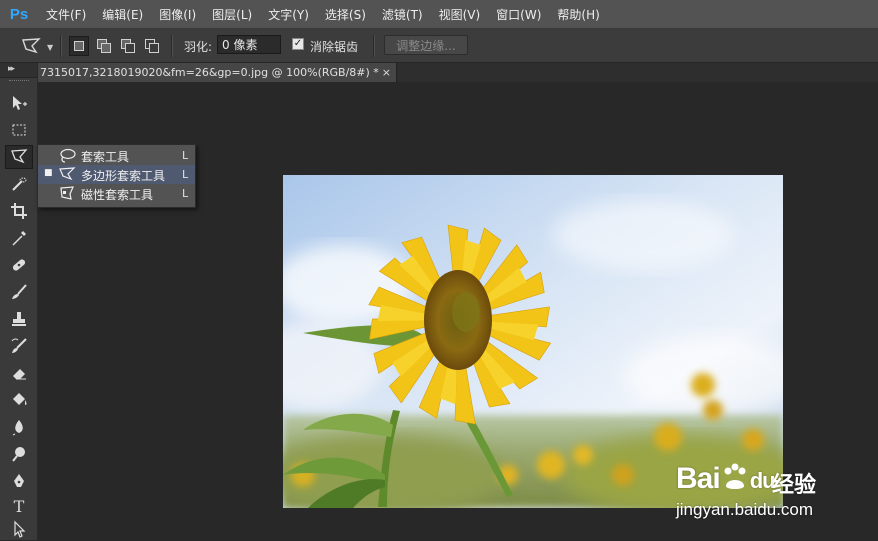 This screenshot has width=878, height=541. I want to click on flyout-item-magnetic-lasso: 磁性套索工具 L, so click(116, 193).